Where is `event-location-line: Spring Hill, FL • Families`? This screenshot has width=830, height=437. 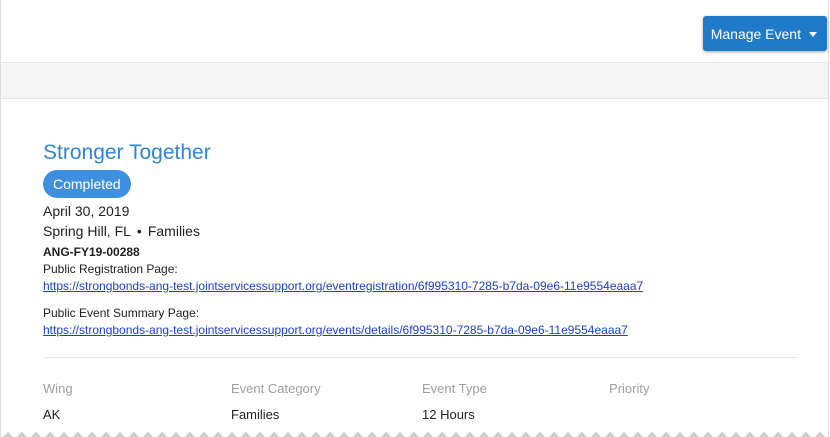 event-location-line: Spring Hill, FL • Families is located at coordinates (420, 231).